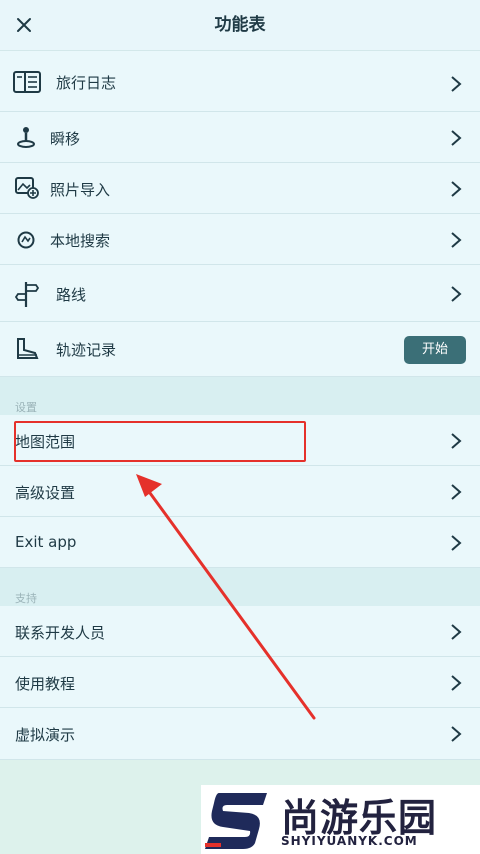 This screenshot has height=854, width=480. I want to click on watermark-text-en: SHYIYUANYK.COM, so click(349, 841).